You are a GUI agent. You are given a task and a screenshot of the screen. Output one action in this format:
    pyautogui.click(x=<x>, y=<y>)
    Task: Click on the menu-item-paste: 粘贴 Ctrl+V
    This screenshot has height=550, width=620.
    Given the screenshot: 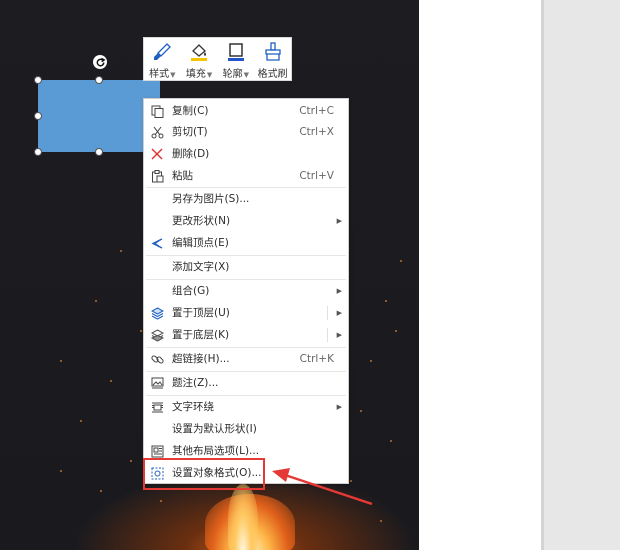 What is the action you would take?
    pyautogui.click(x=246, y=176)
    